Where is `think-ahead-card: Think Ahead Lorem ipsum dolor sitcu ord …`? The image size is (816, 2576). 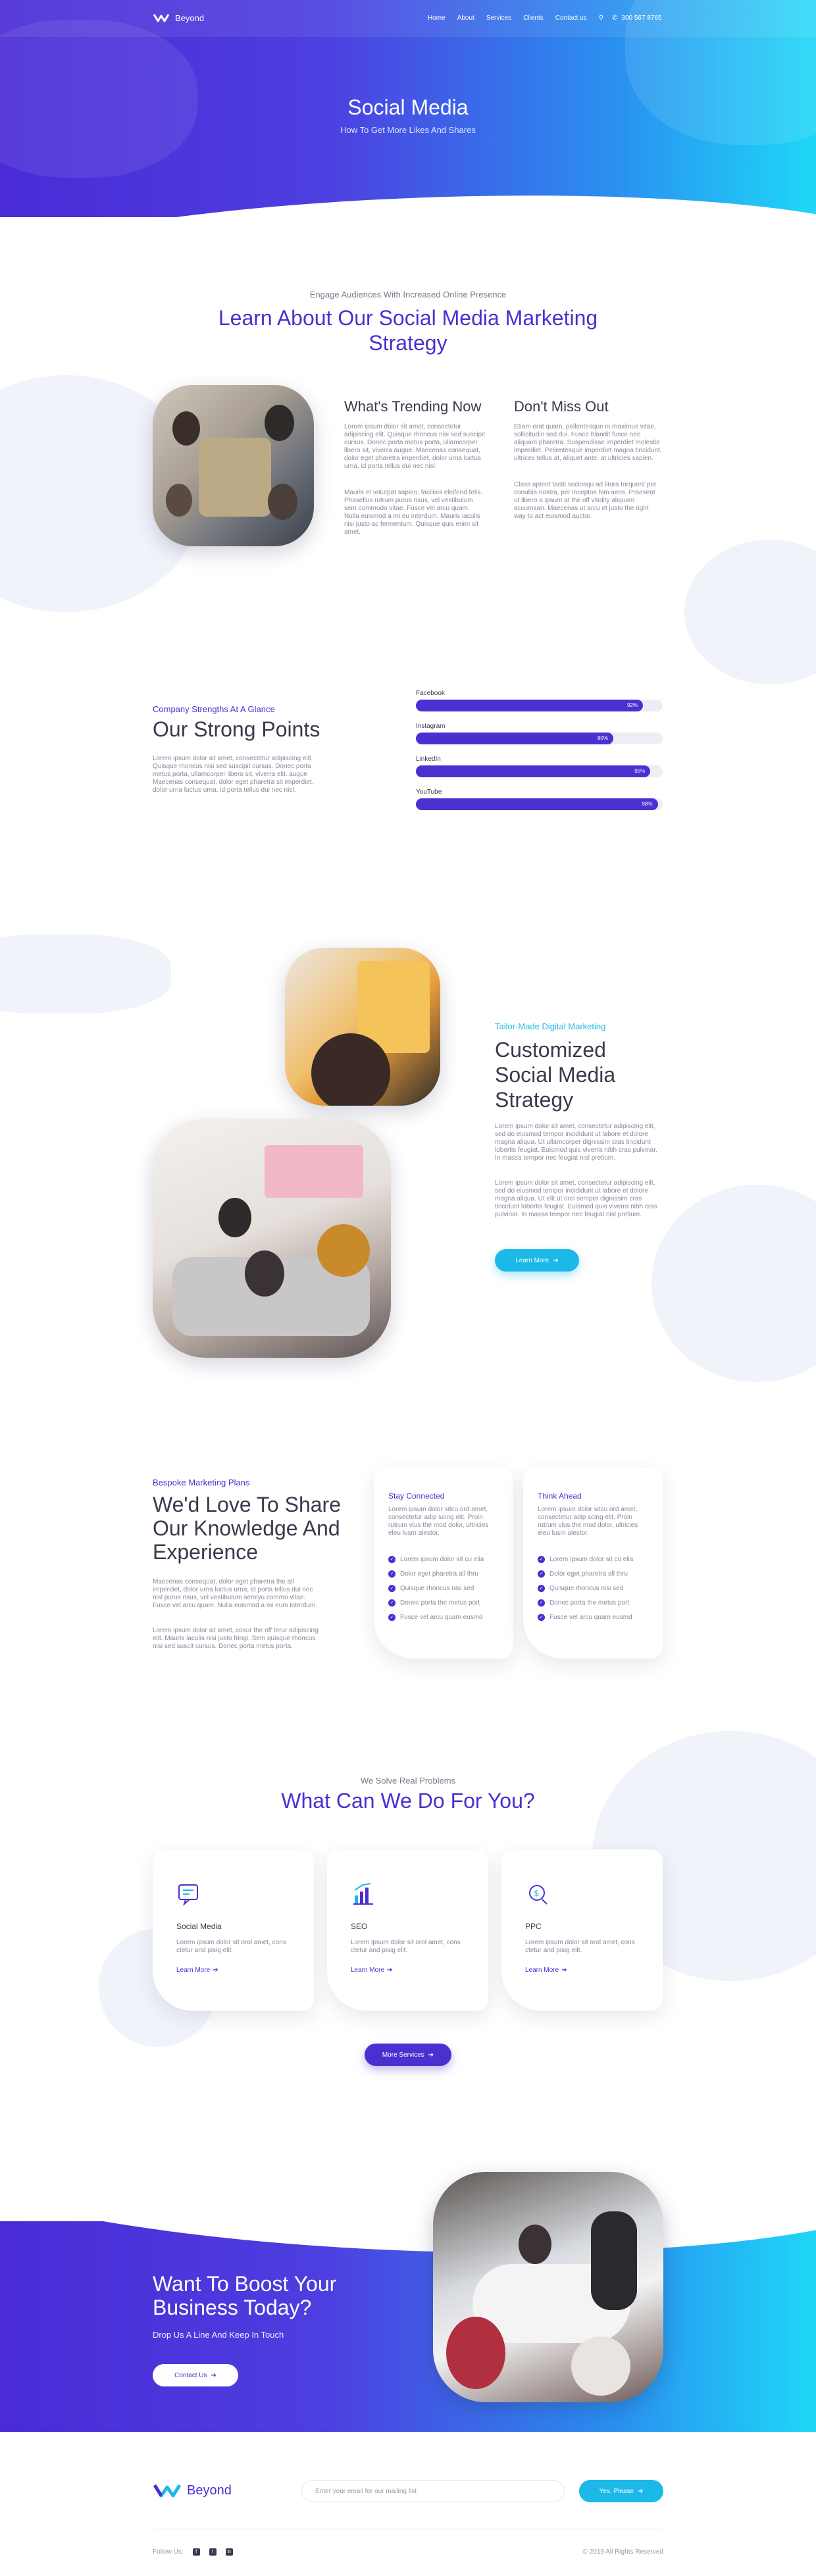 think-ahead-card: Think Ahead Lorem ipsum dolor sitcu ord … is located at coordinates (593, 1563).